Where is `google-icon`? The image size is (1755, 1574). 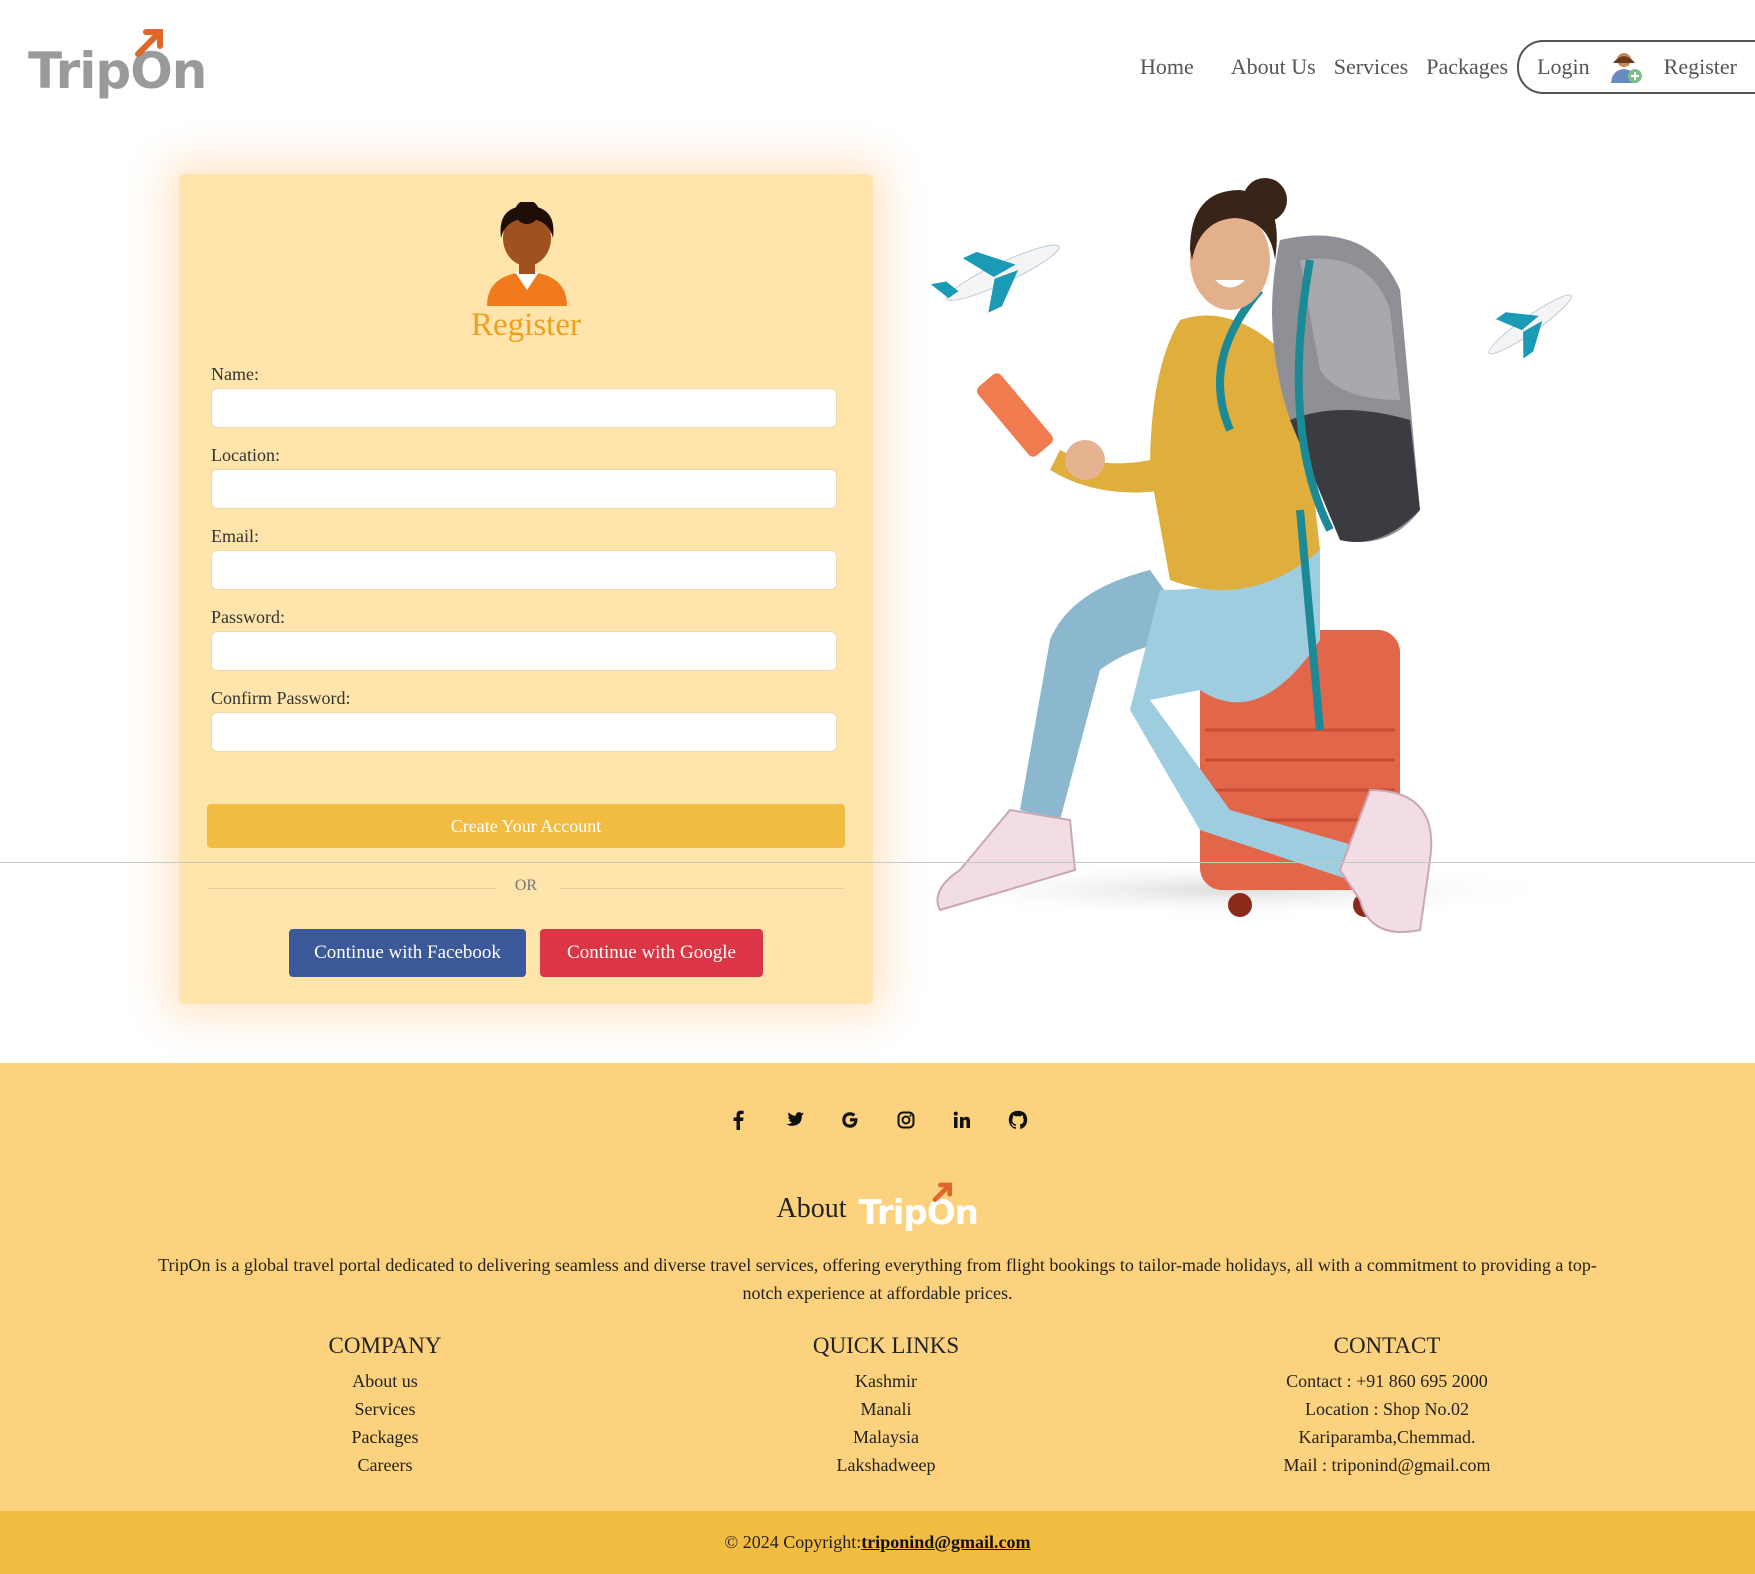 google-icon is located at coordinates (850, 1120).